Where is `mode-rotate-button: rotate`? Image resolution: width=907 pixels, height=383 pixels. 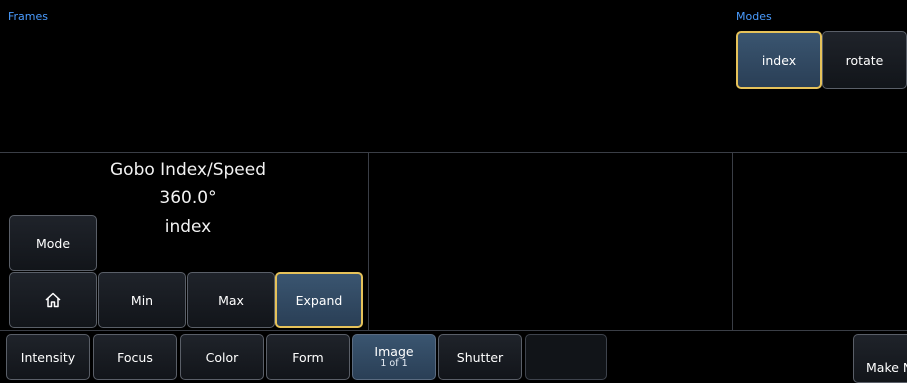
mode-rotate-button: rotate is located at coordinates (864, 60).